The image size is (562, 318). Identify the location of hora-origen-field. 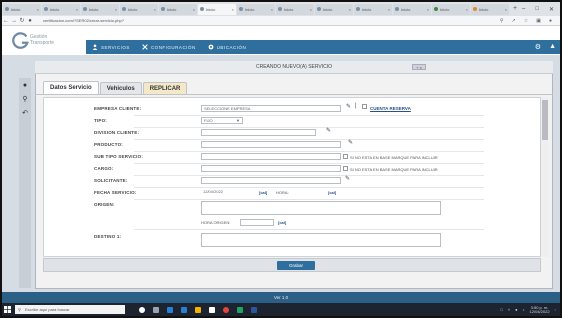
(257, 222).